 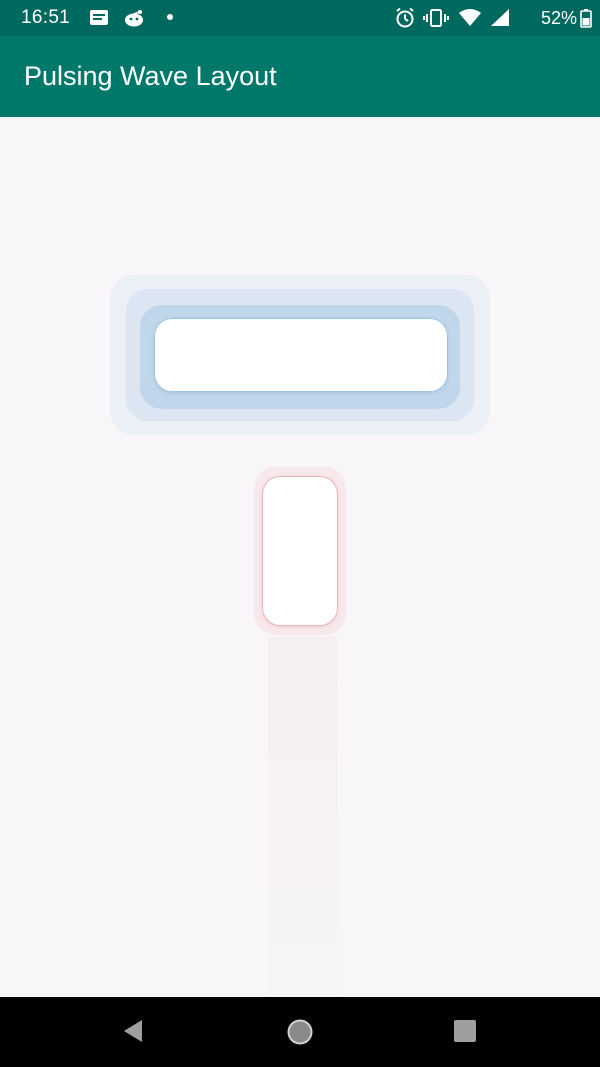 I want to click on vibrate-icon, so click(x=435, y=18).